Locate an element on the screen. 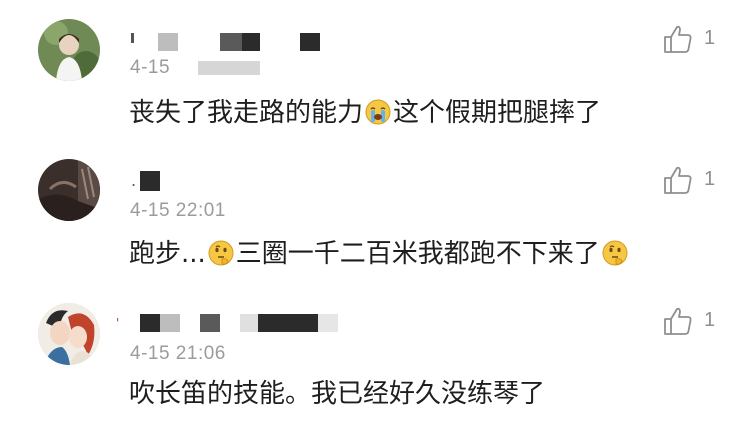  mosaic-block: . is located at coordinates (134, 180).